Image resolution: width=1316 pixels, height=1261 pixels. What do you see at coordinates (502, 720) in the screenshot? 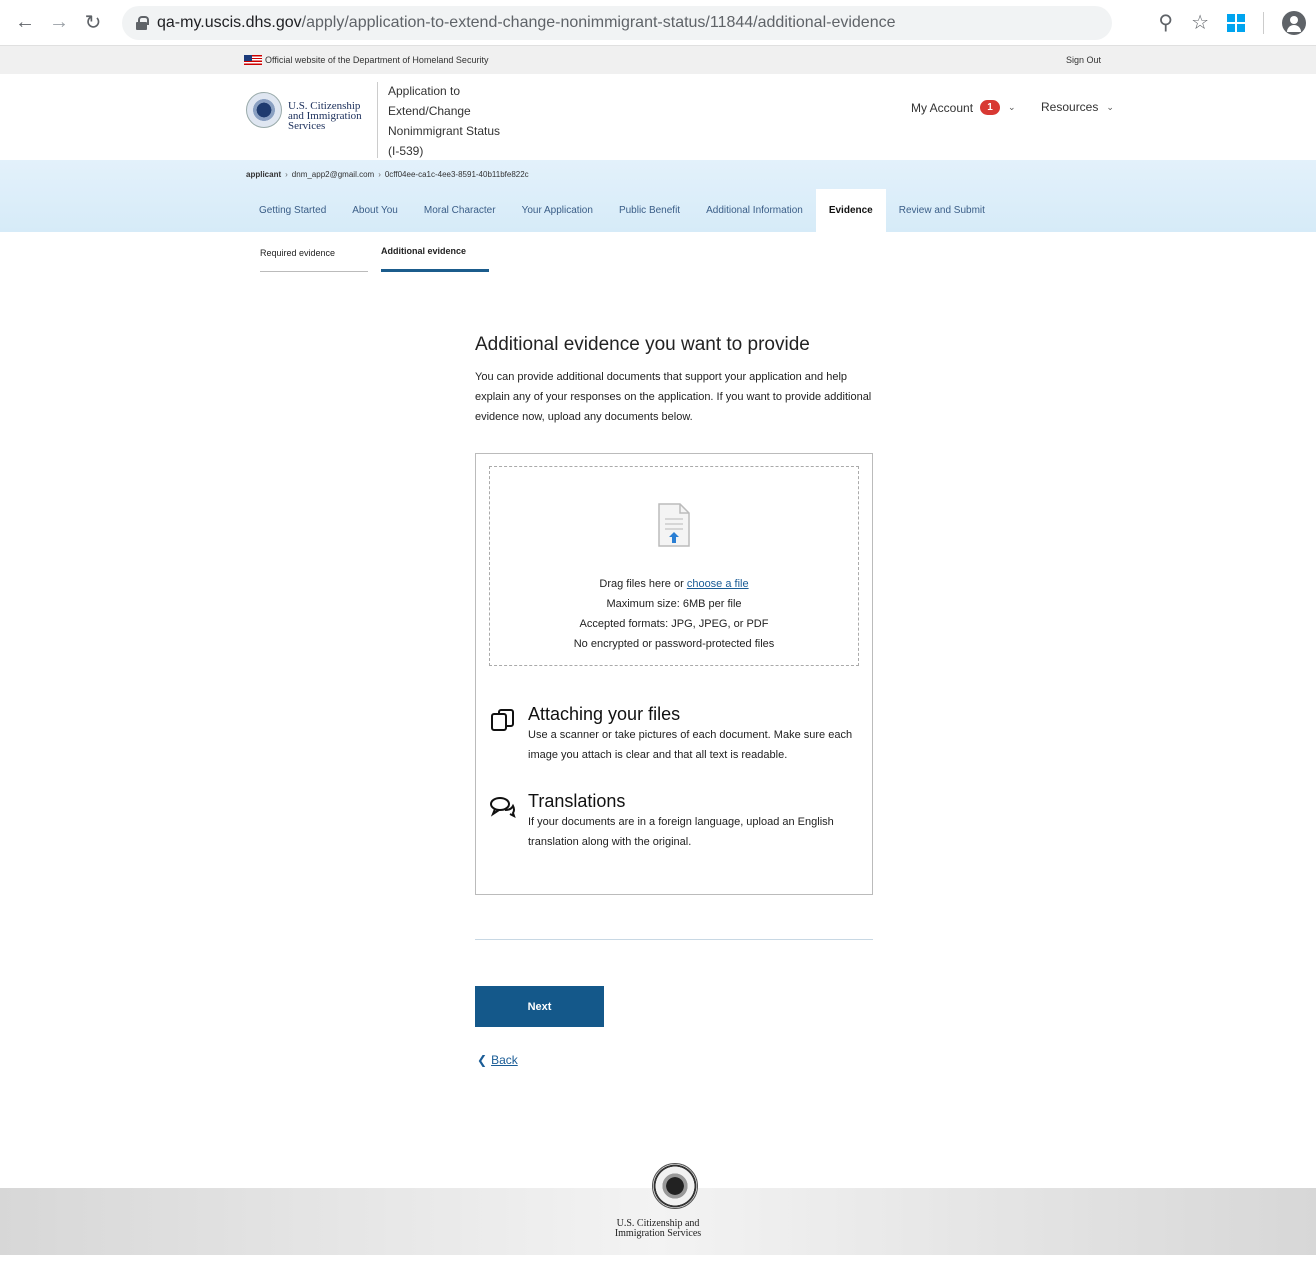
I see `attach-files-icon` at bounding box center [502, 720].